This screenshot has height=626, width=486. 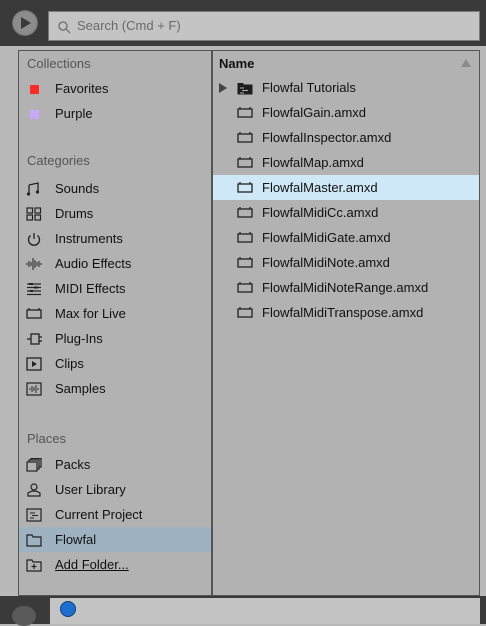 What do you see at coordinates (115, 113) in the screenshot?
I see `sidebar-item-purple: Purple` at bounding box center [115, 113].